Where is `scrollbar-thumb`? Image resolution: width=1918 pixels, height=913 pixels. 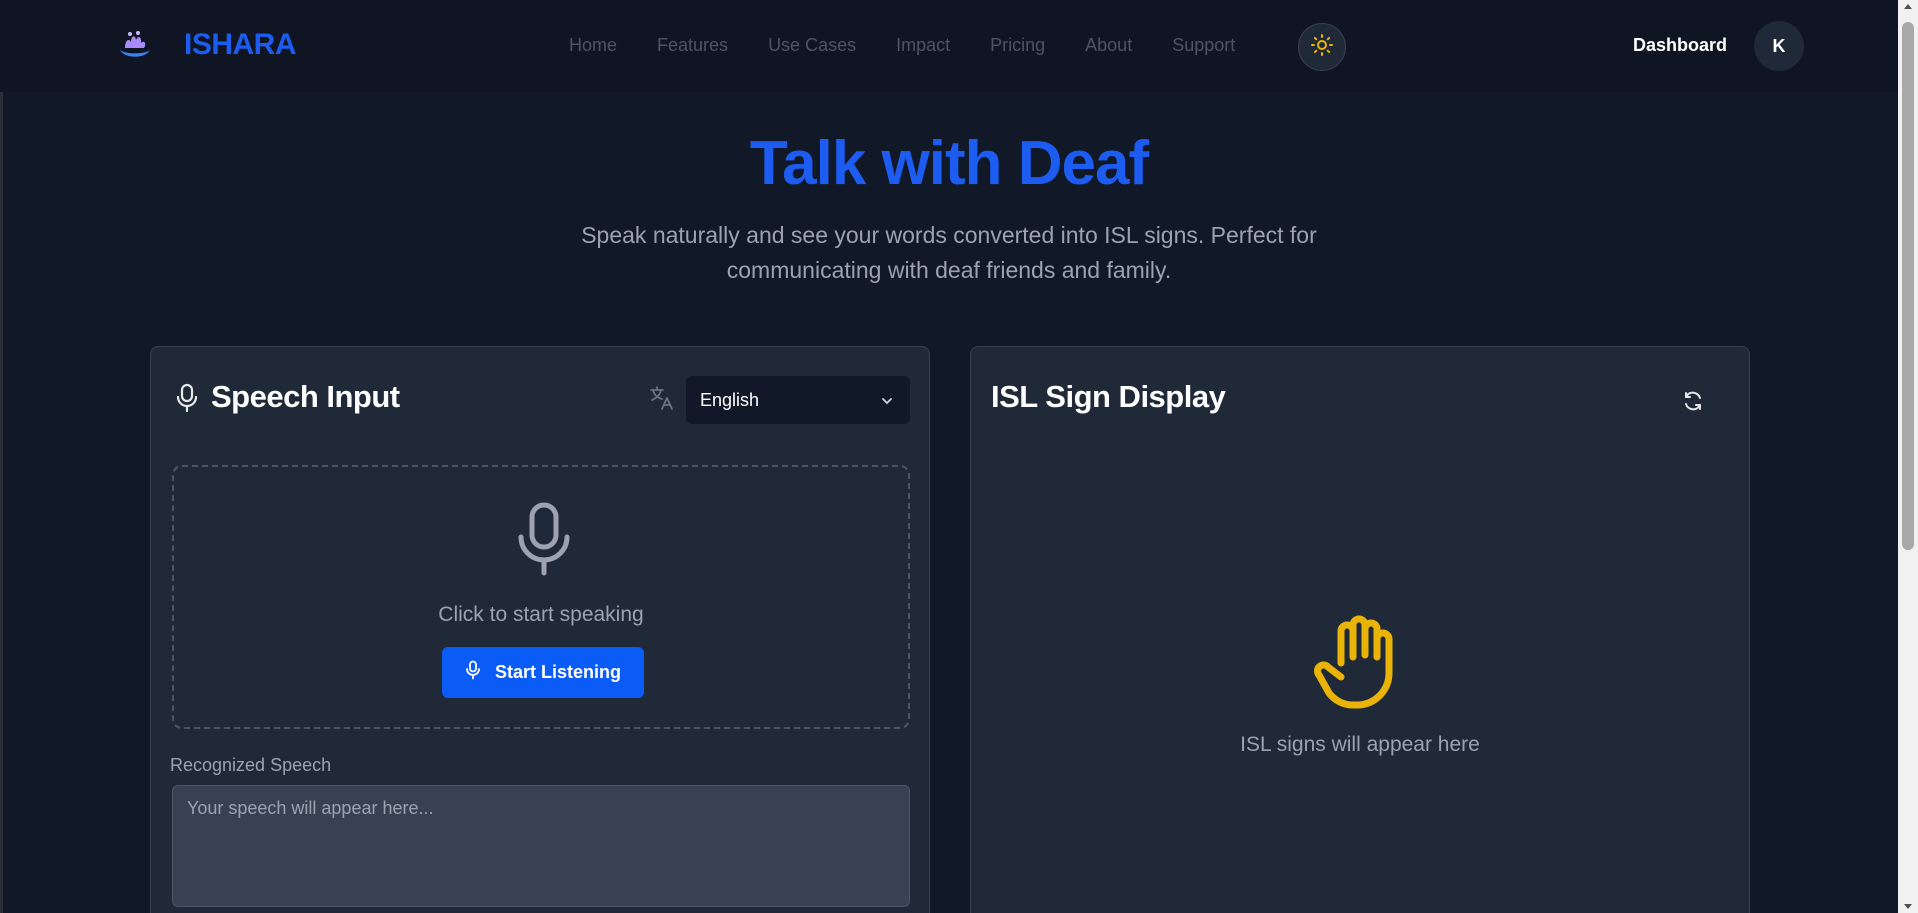 scrollbar-thumb is located at coordinates (1908, 286).